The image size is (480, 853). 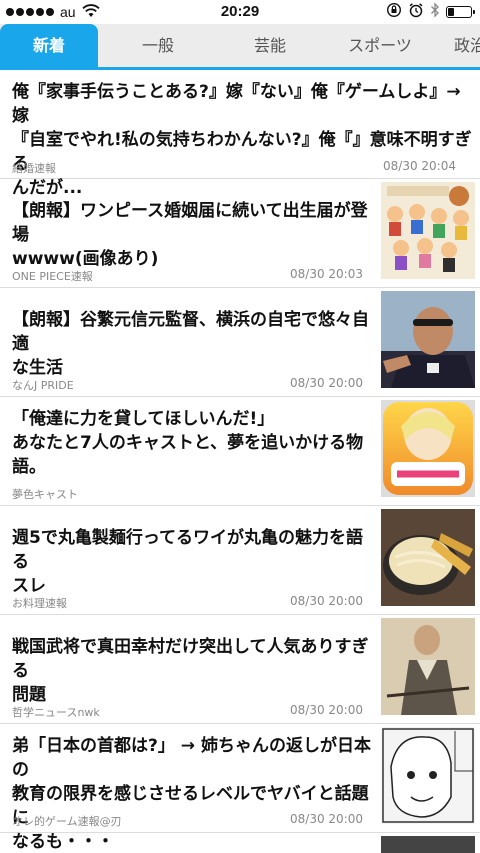 What do you see at coordinates (416, 12) in the screenshot?
I see `alarm-icon` at bounding box center [416, 12].